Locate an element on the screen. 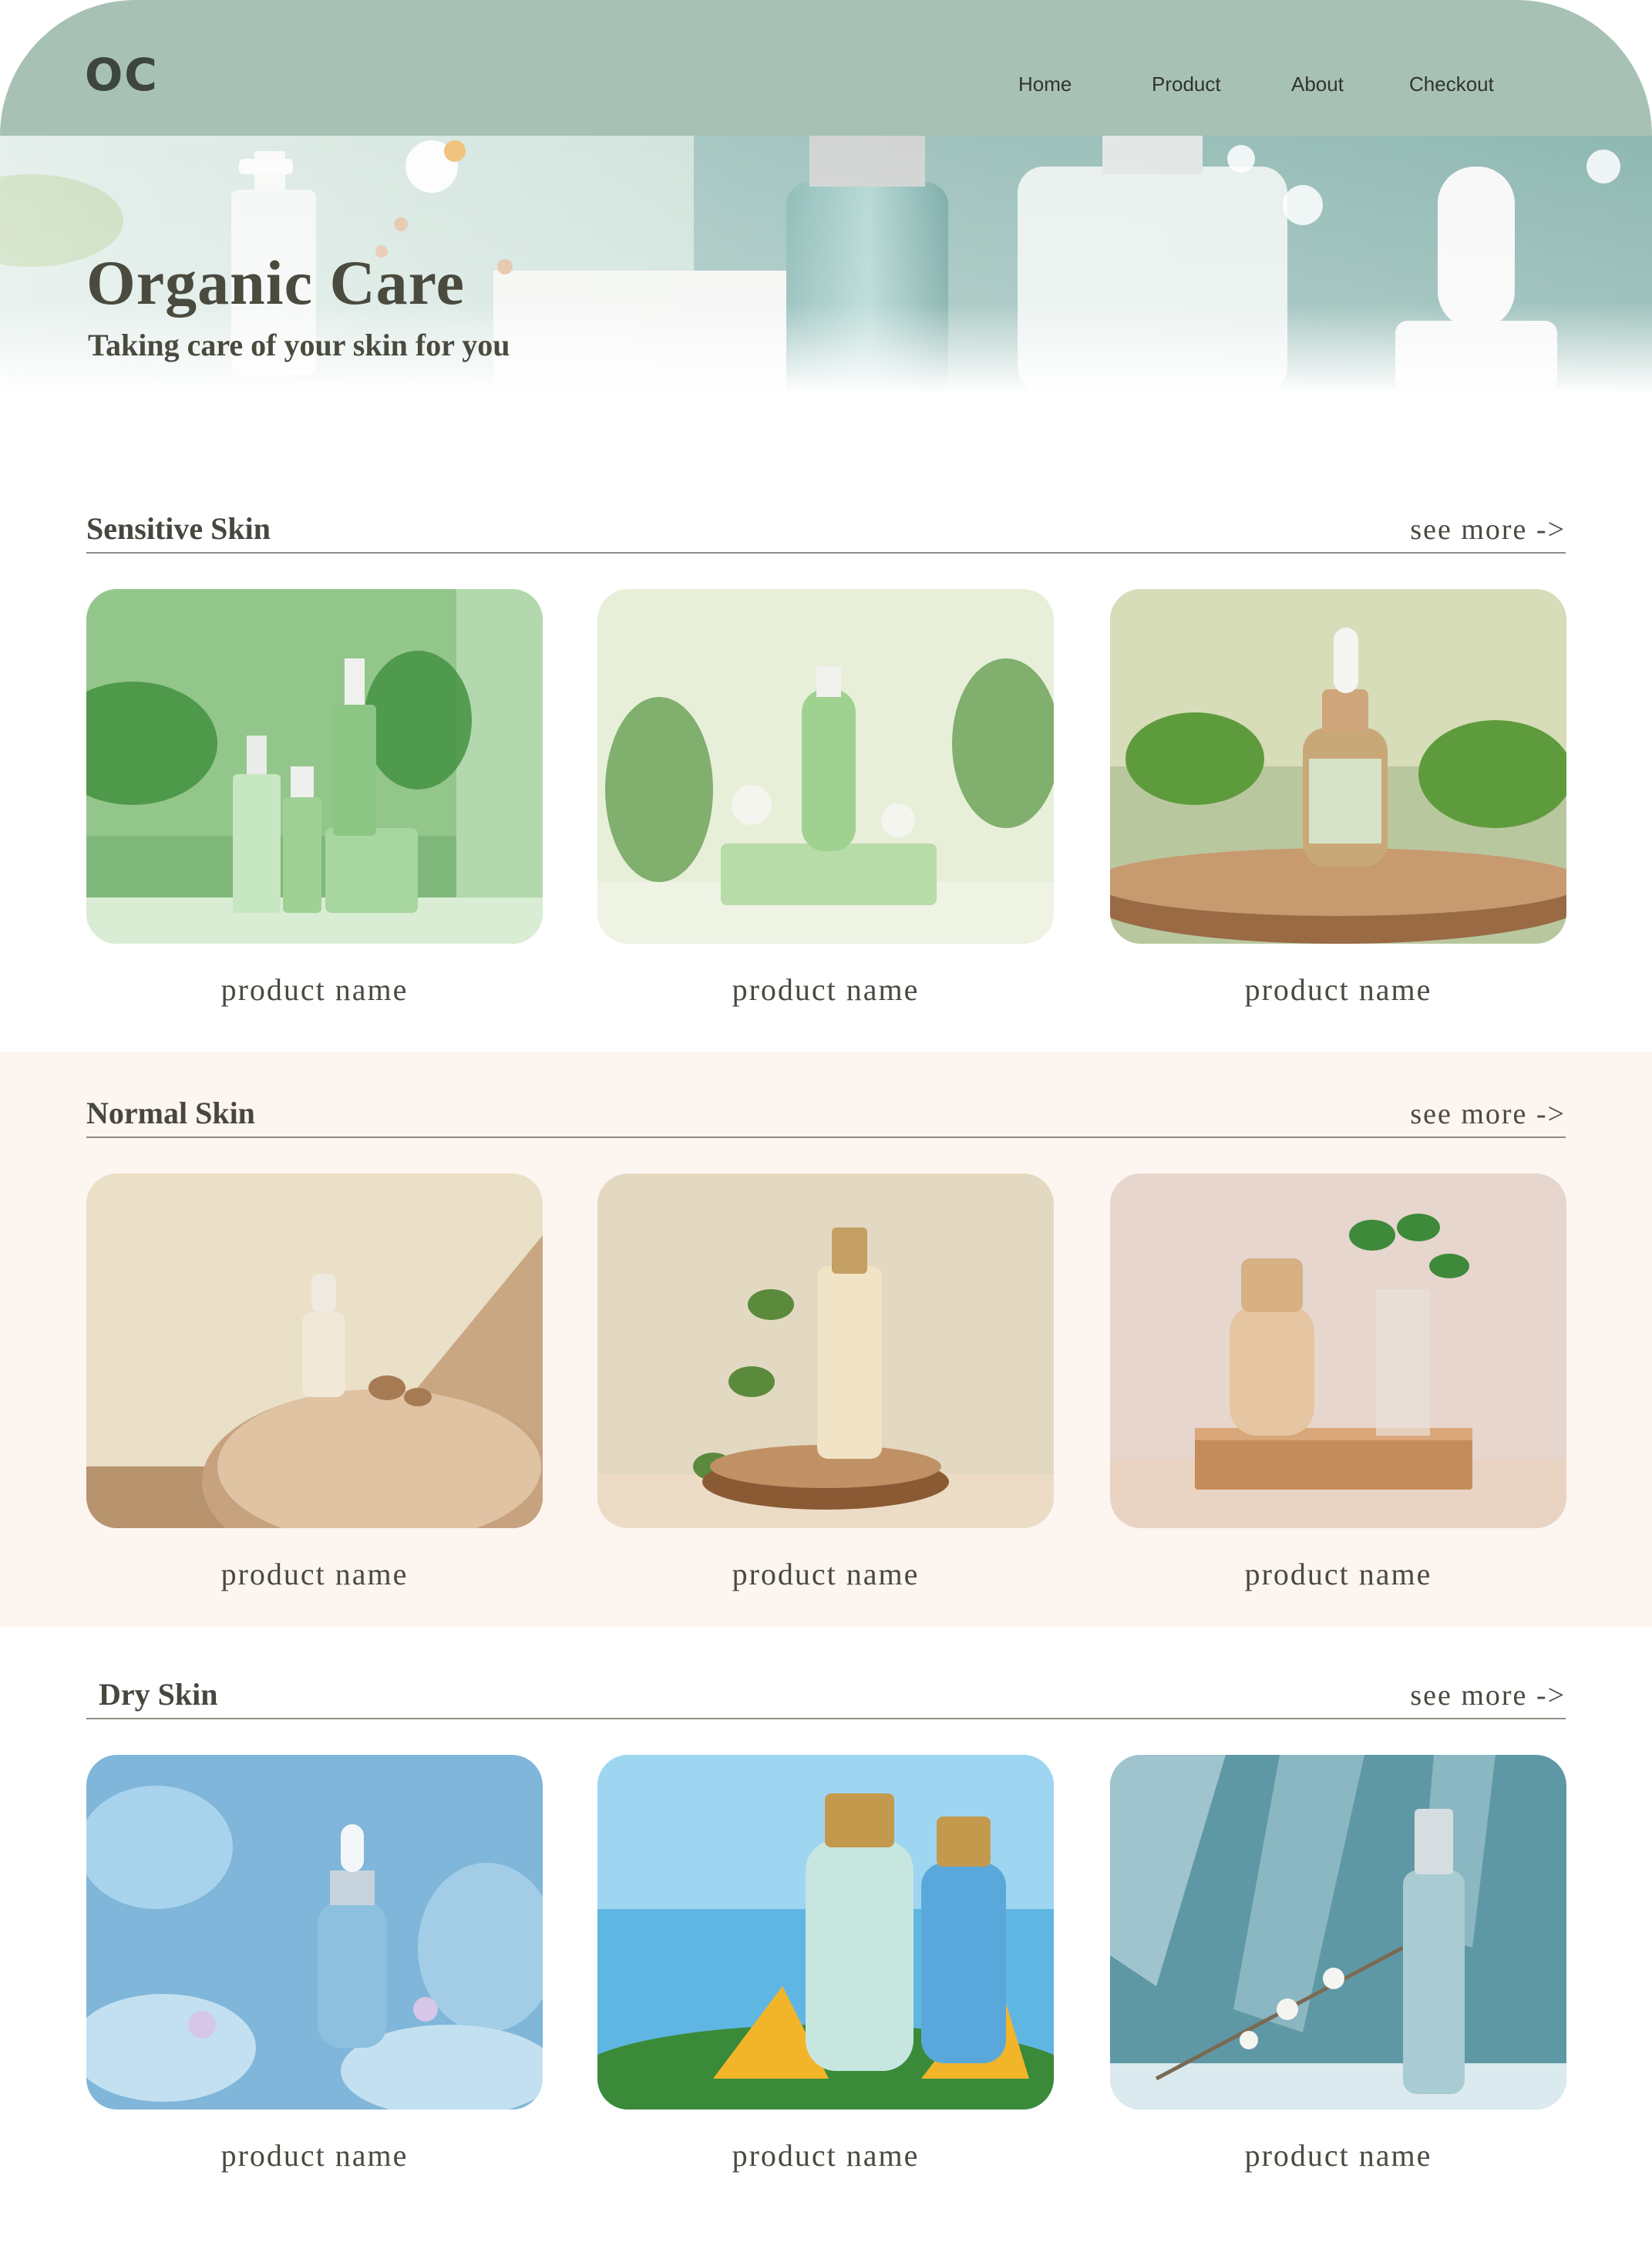  site-header: OC Home Product About Checkout is located at coordinates (826, 68).